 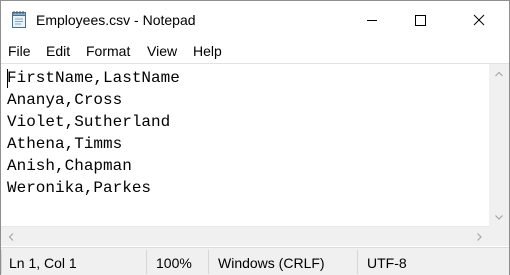 I want to click on scroll-down-button, so click(x=499, y=217).